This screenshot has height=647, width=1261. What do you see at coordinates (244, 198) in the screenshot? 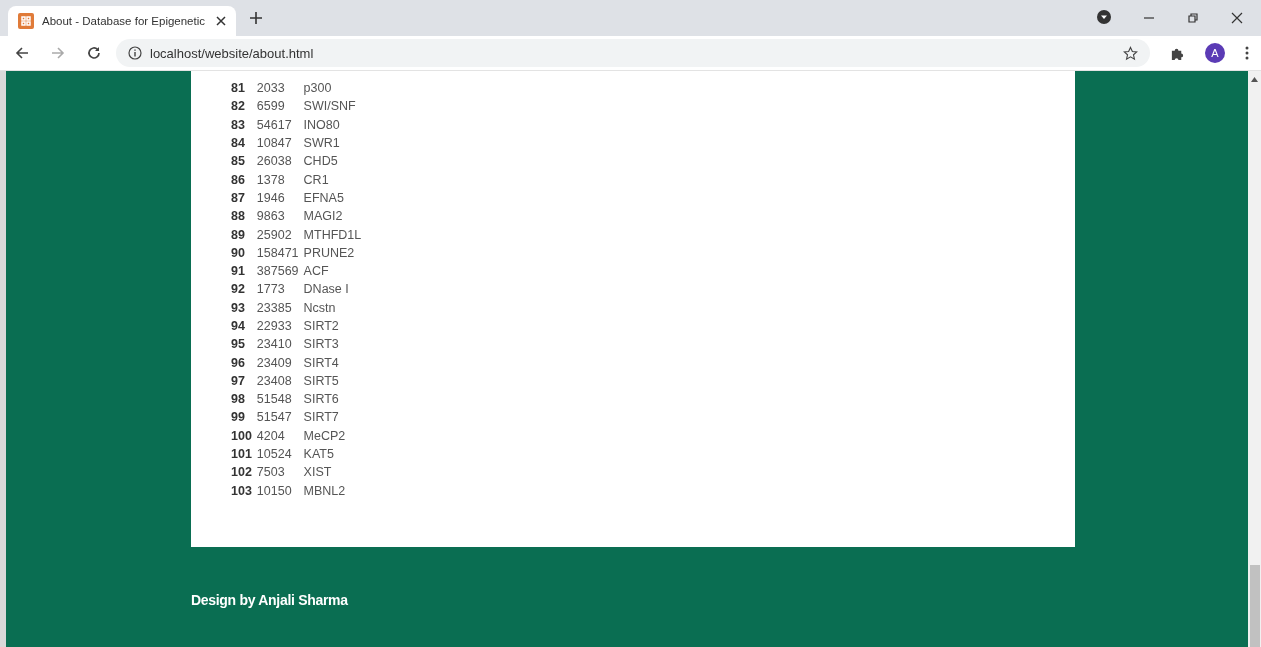
I see `table-cell: 87` at bounding box center [244, 198].